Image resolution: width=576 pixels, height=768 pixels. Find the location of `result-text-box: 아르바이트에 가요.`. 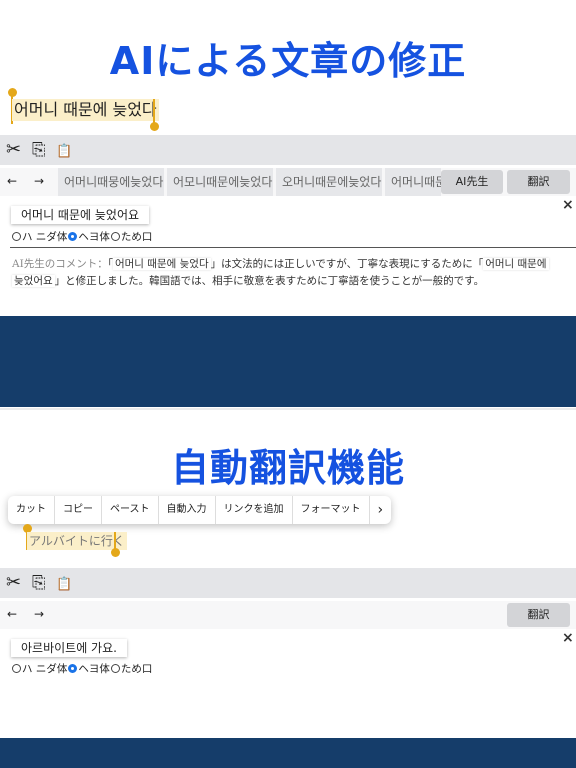

result-text-box: 아르바이트에 가요. is located at coordinates (69, 648).